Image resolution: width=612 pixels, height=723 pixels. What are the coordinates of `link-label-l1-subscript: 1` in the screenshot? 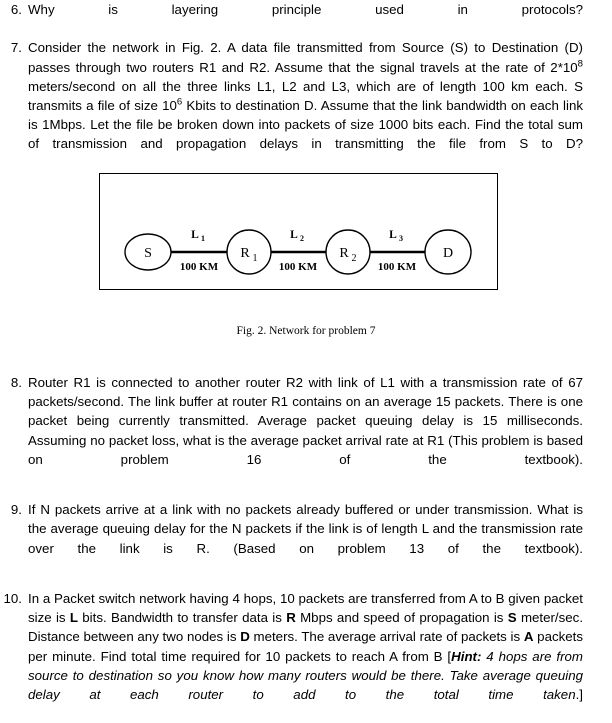 It's located at (203, 238).